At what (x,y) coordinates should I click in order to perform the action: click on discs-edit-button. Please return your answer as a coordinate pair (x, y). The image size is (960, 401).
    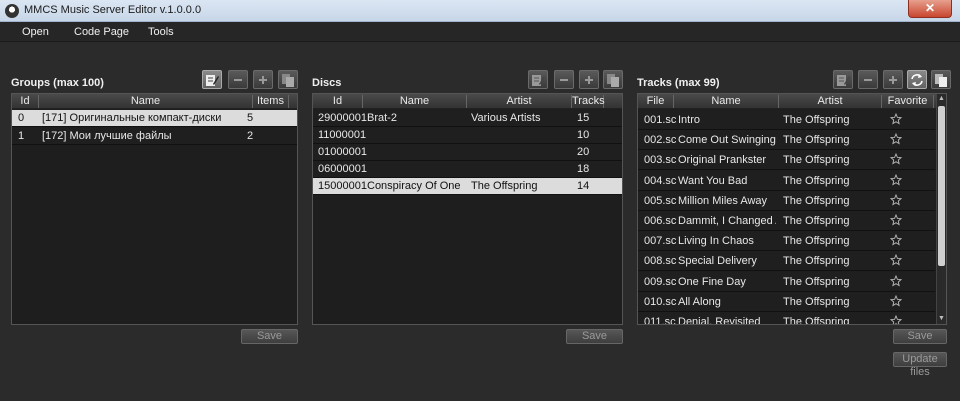
    Looking at the image, I should click on (538, 79).